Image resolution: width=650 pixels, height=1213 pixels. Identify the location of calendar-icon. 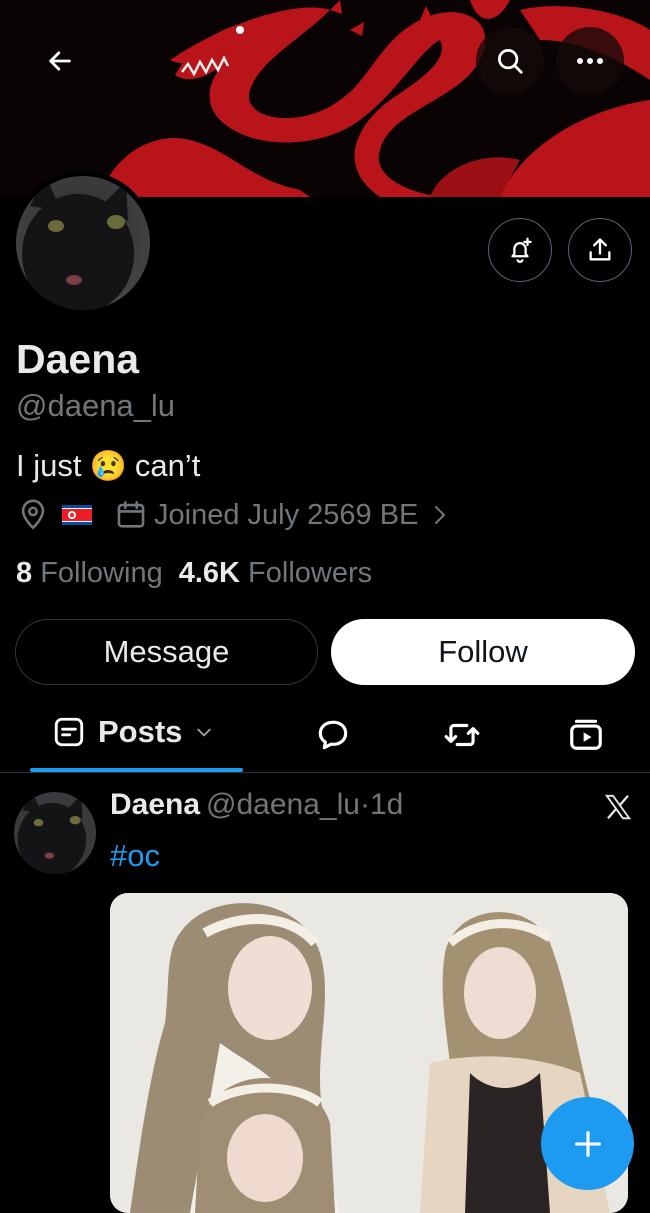
(131, 514).